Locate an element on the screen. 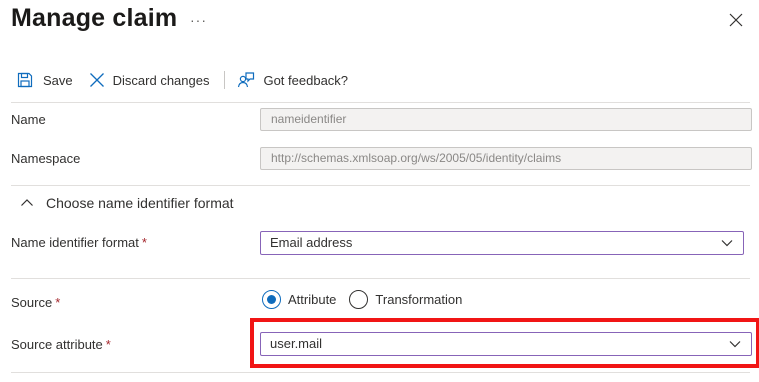 Image resolution: width=759 pixels, height=382 pixels. discard-changes-button: Discard changes is located at coordinates (149, 80).